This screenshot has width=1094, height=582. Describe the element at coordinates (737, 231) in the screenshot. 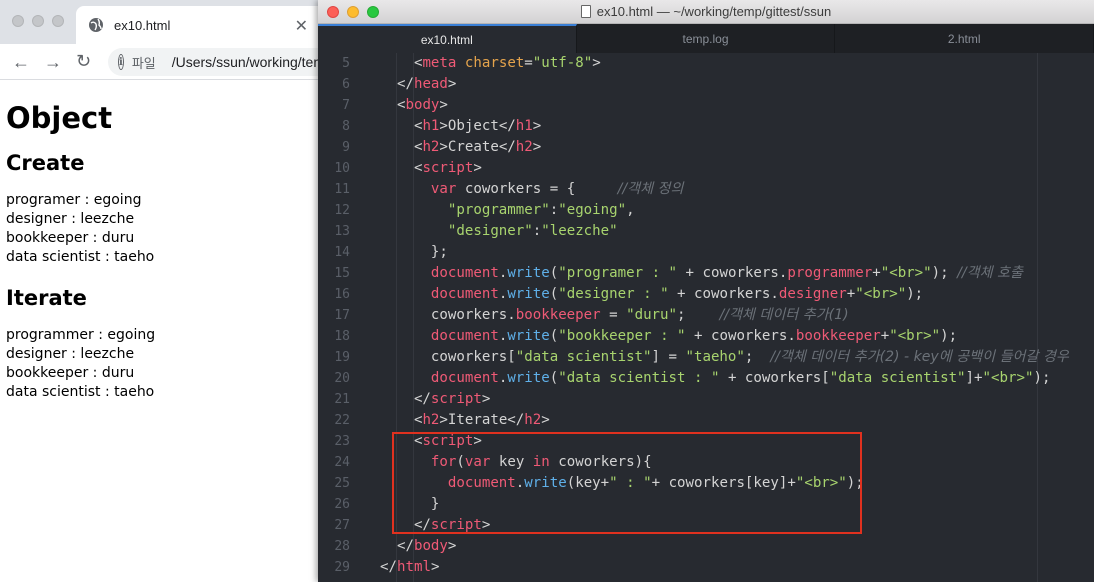

I see `code-line: "designer":"leezche"` at that location.